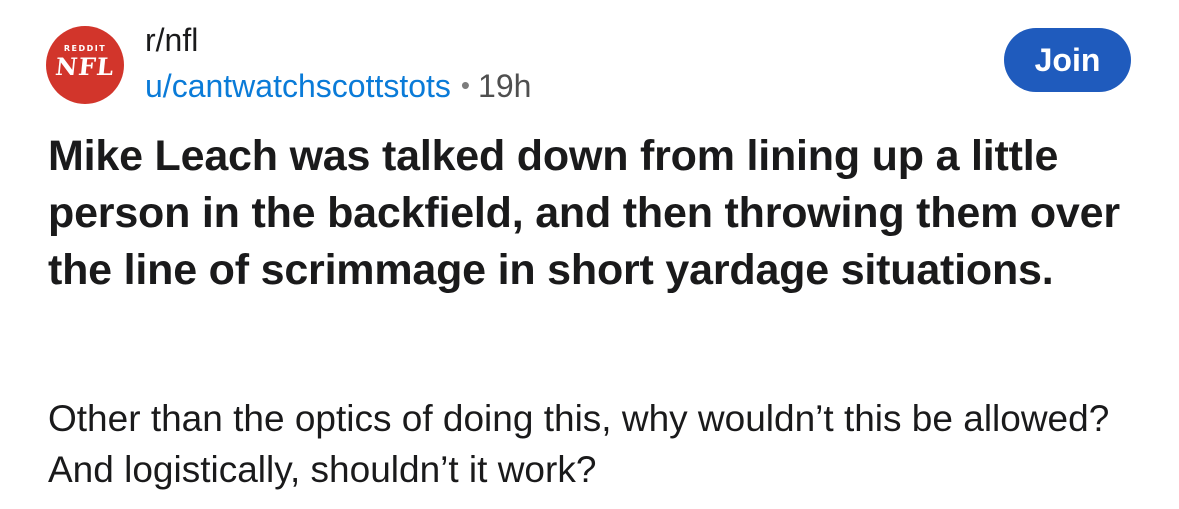 The width and height of the screenshot is (1179, 509). I want to click on post-meta: u/cantwatchscottstots • 19h, so click(338, 87).